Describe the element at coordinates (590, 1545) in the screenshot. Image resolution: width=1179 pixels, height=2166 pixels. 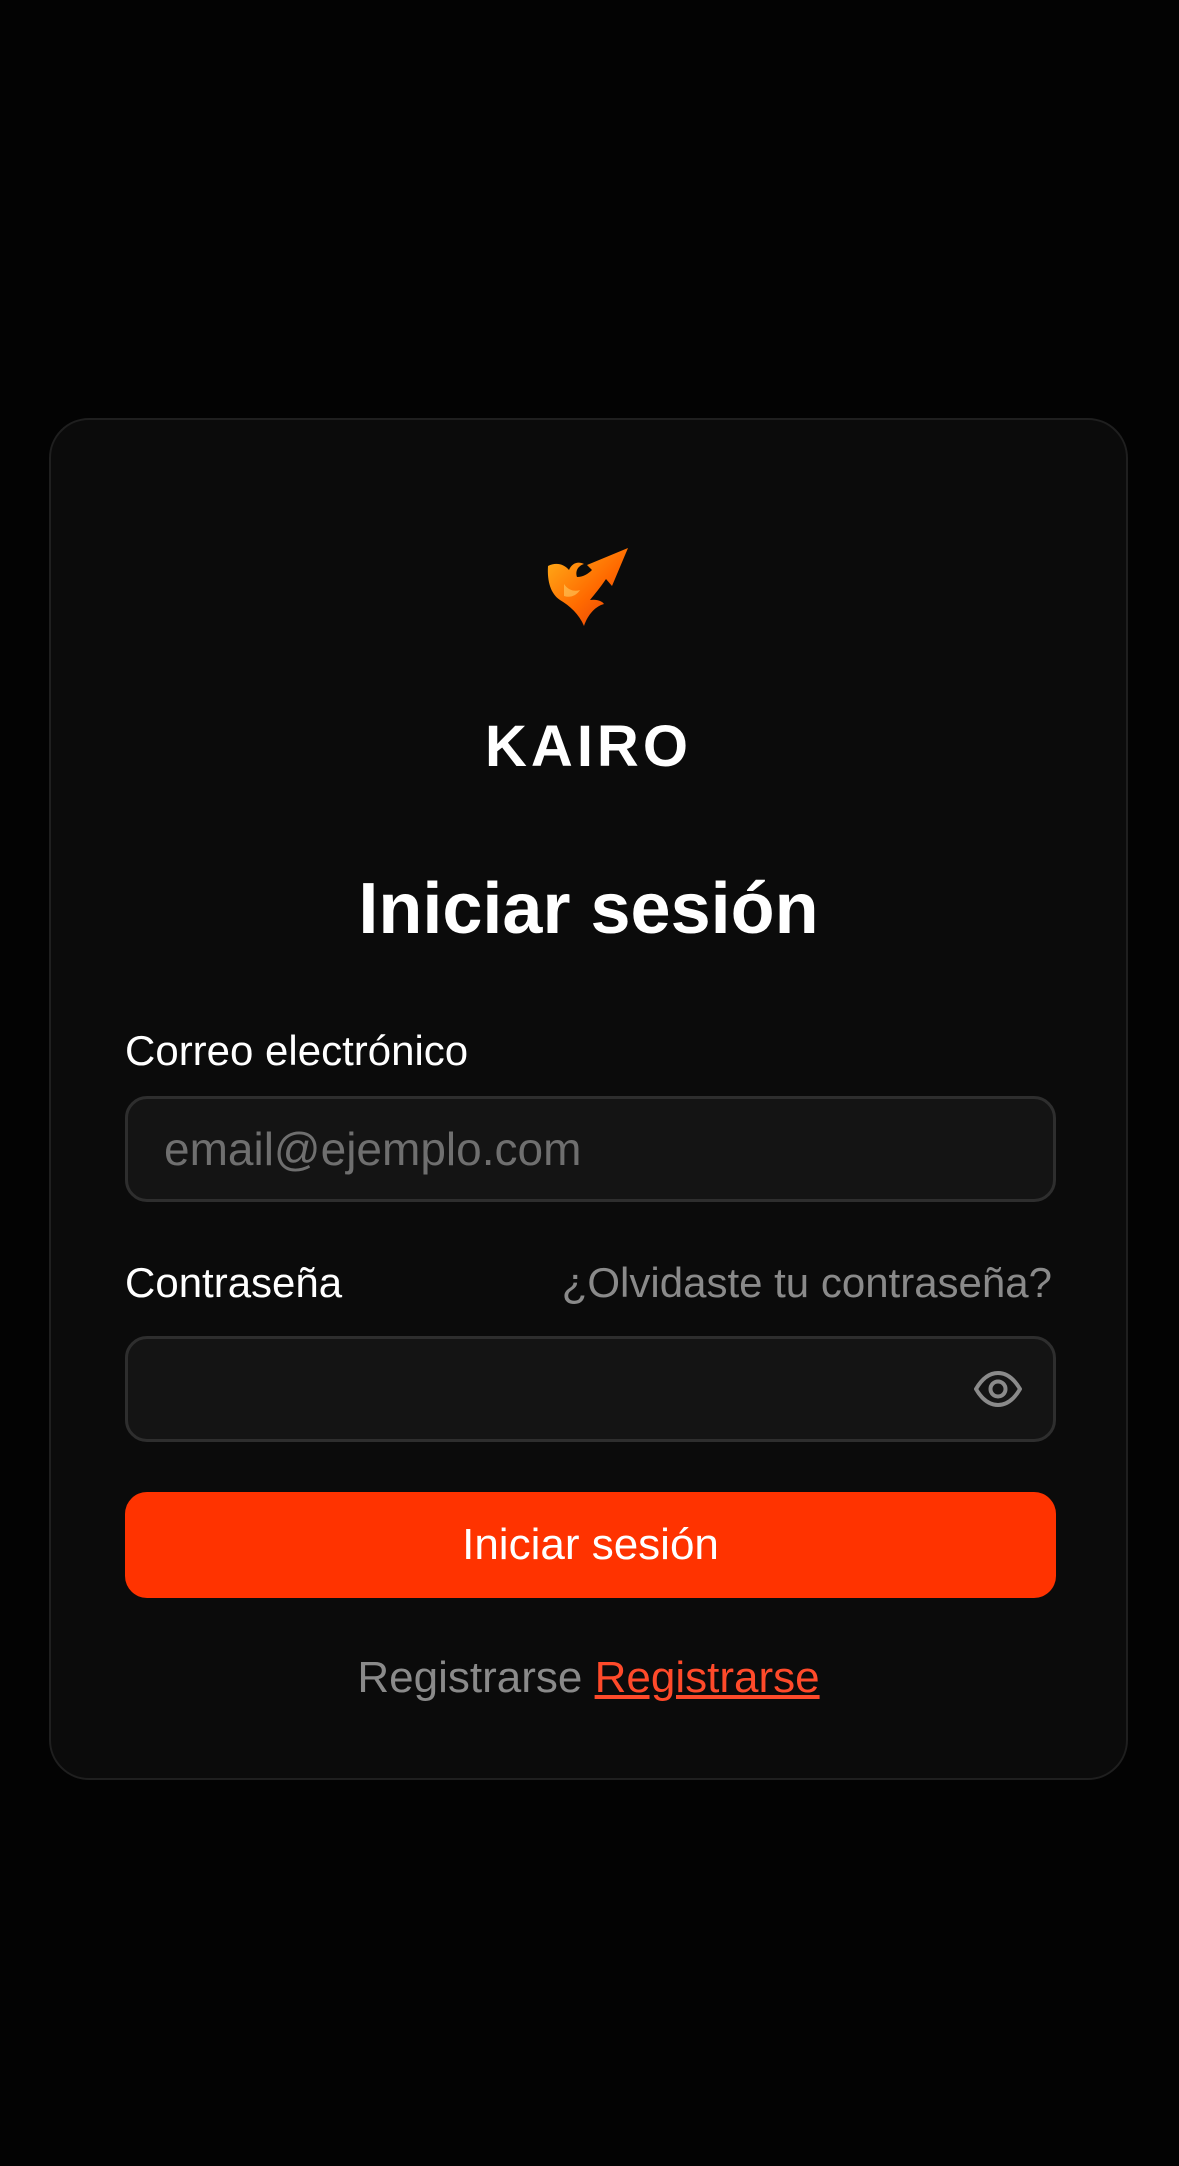
I see `login-button: Iniciar sesión` at that location.